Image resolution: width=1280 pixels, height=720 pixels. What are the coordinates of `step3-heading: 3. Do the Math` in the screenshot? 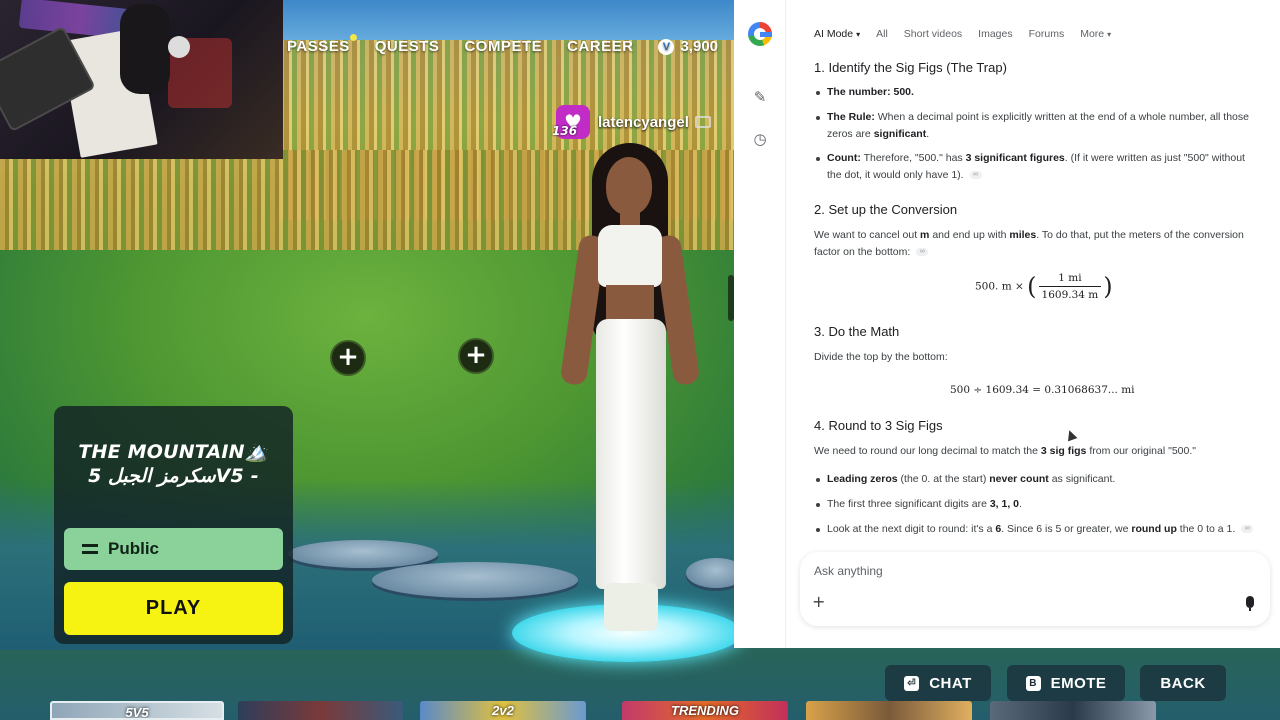 It's located at (857, 331).